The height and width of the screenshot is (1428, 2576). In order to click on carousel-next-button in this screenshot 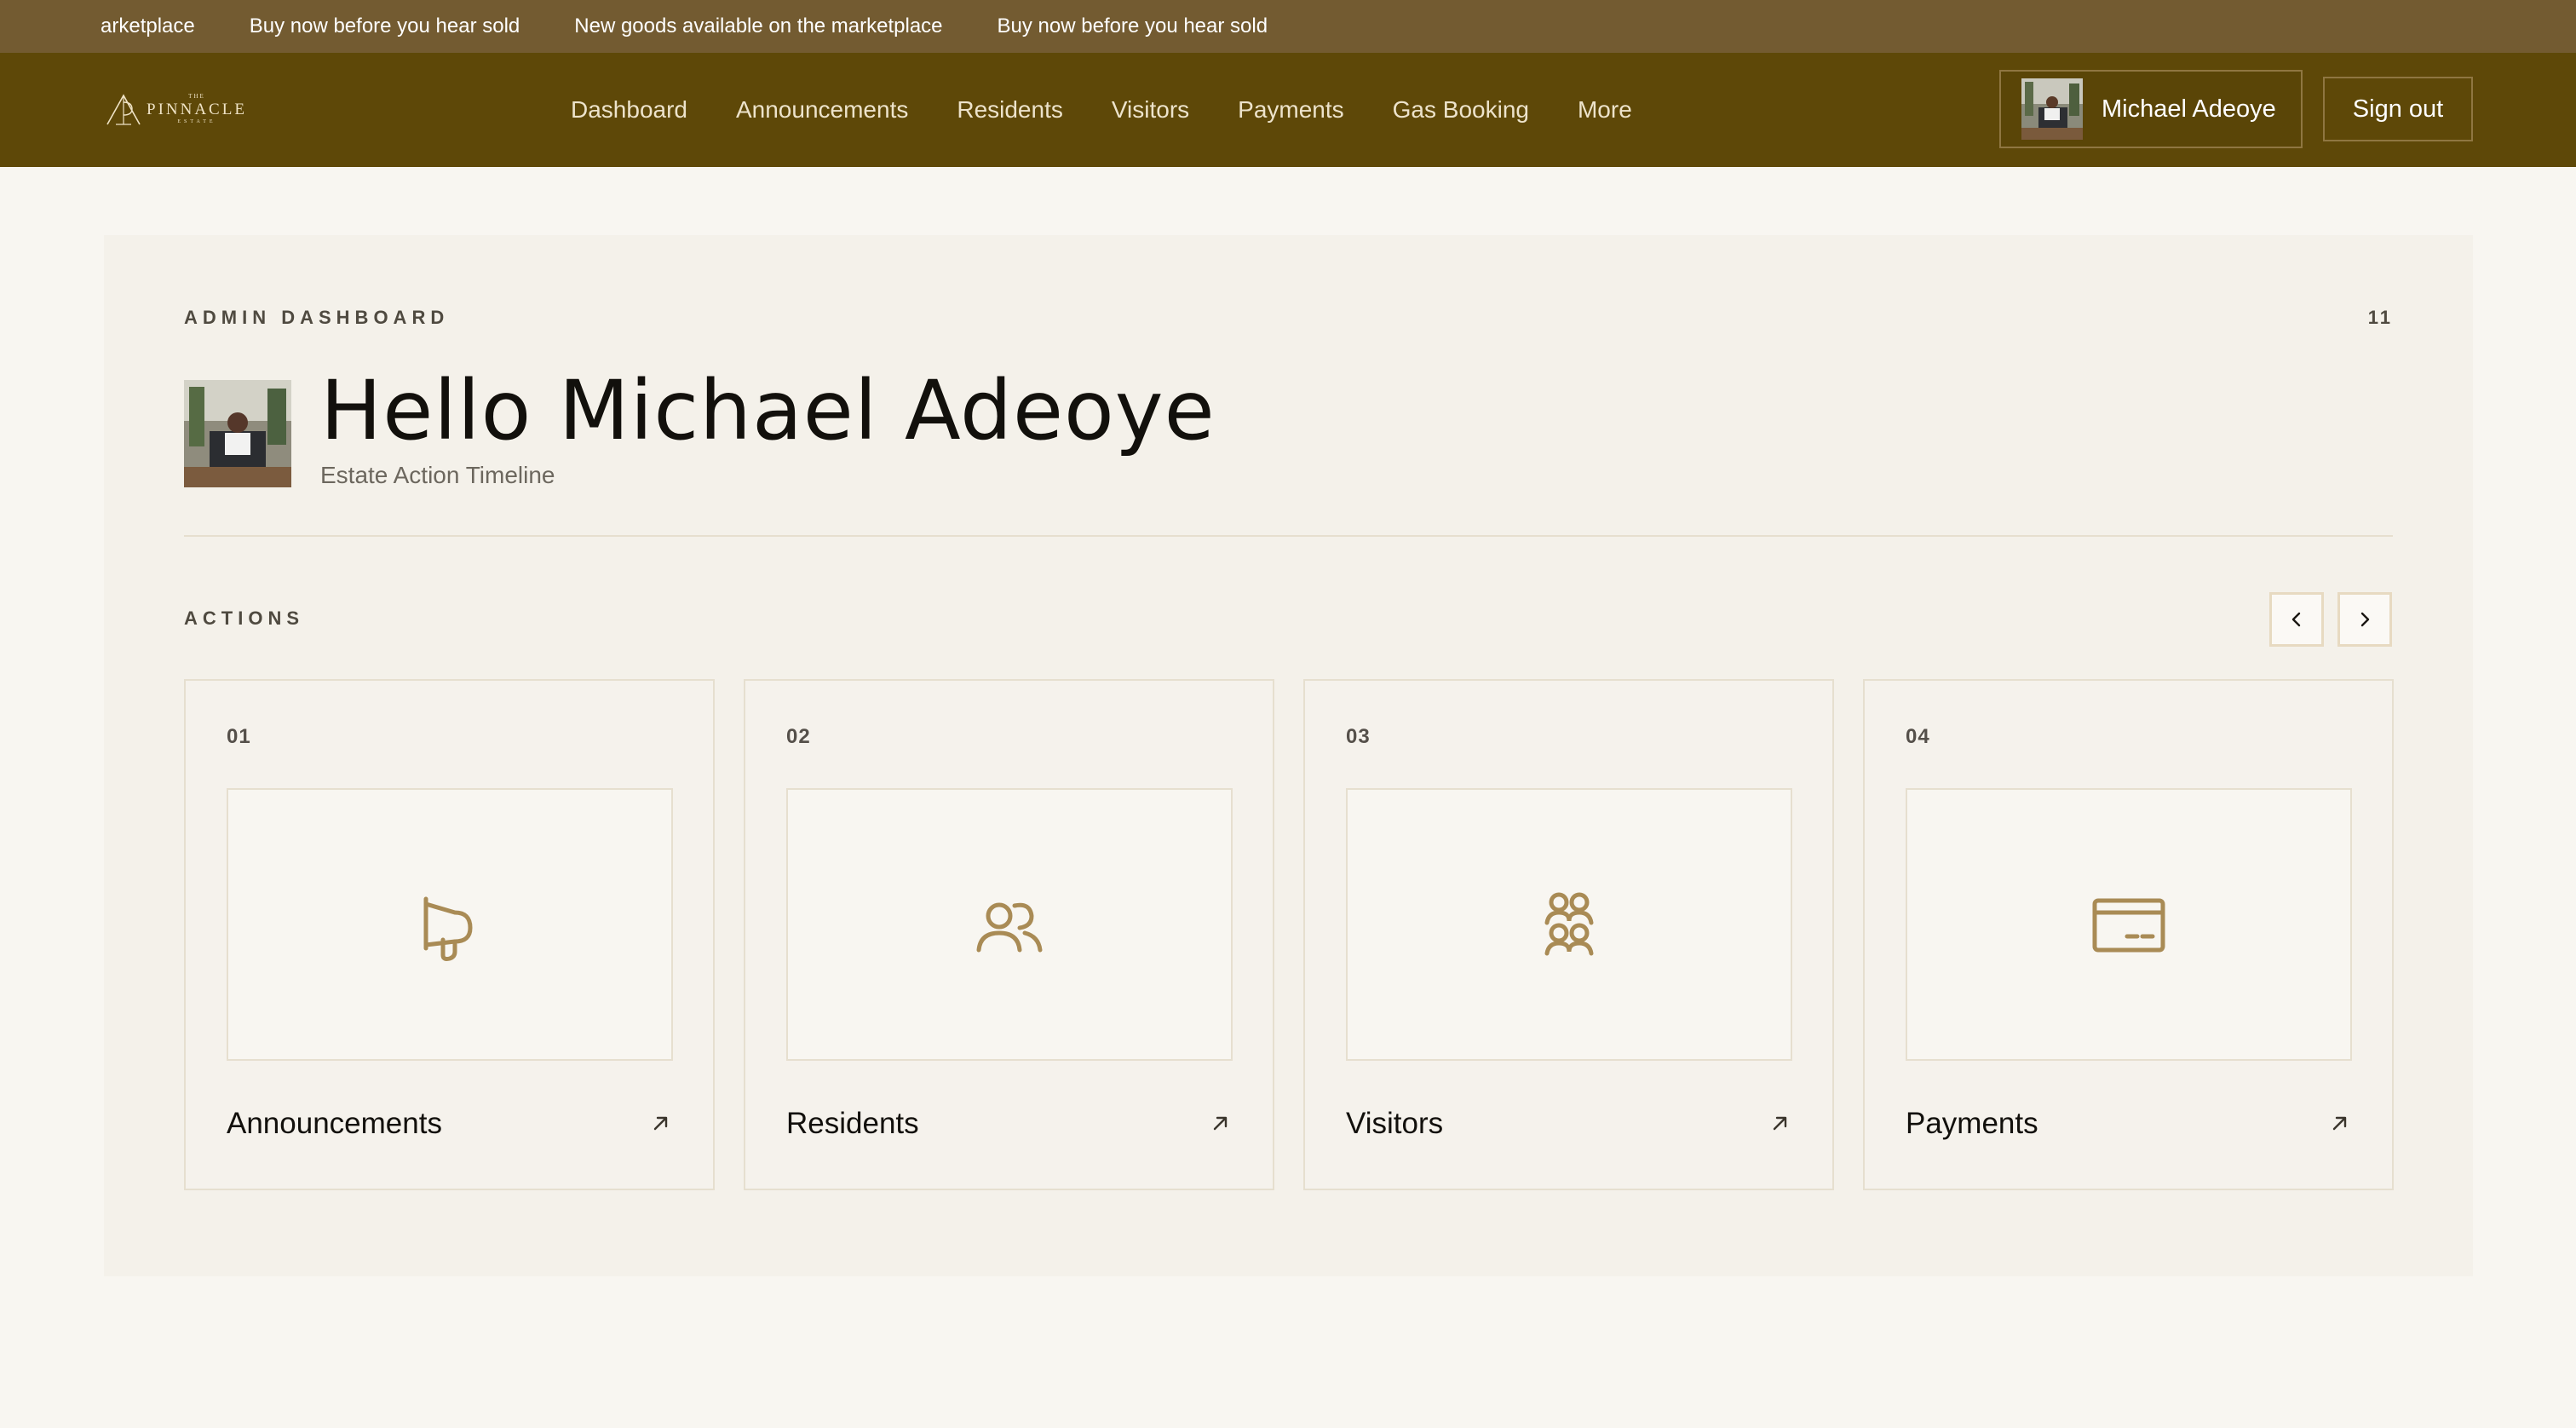, I will do `click(2364, 619)`.